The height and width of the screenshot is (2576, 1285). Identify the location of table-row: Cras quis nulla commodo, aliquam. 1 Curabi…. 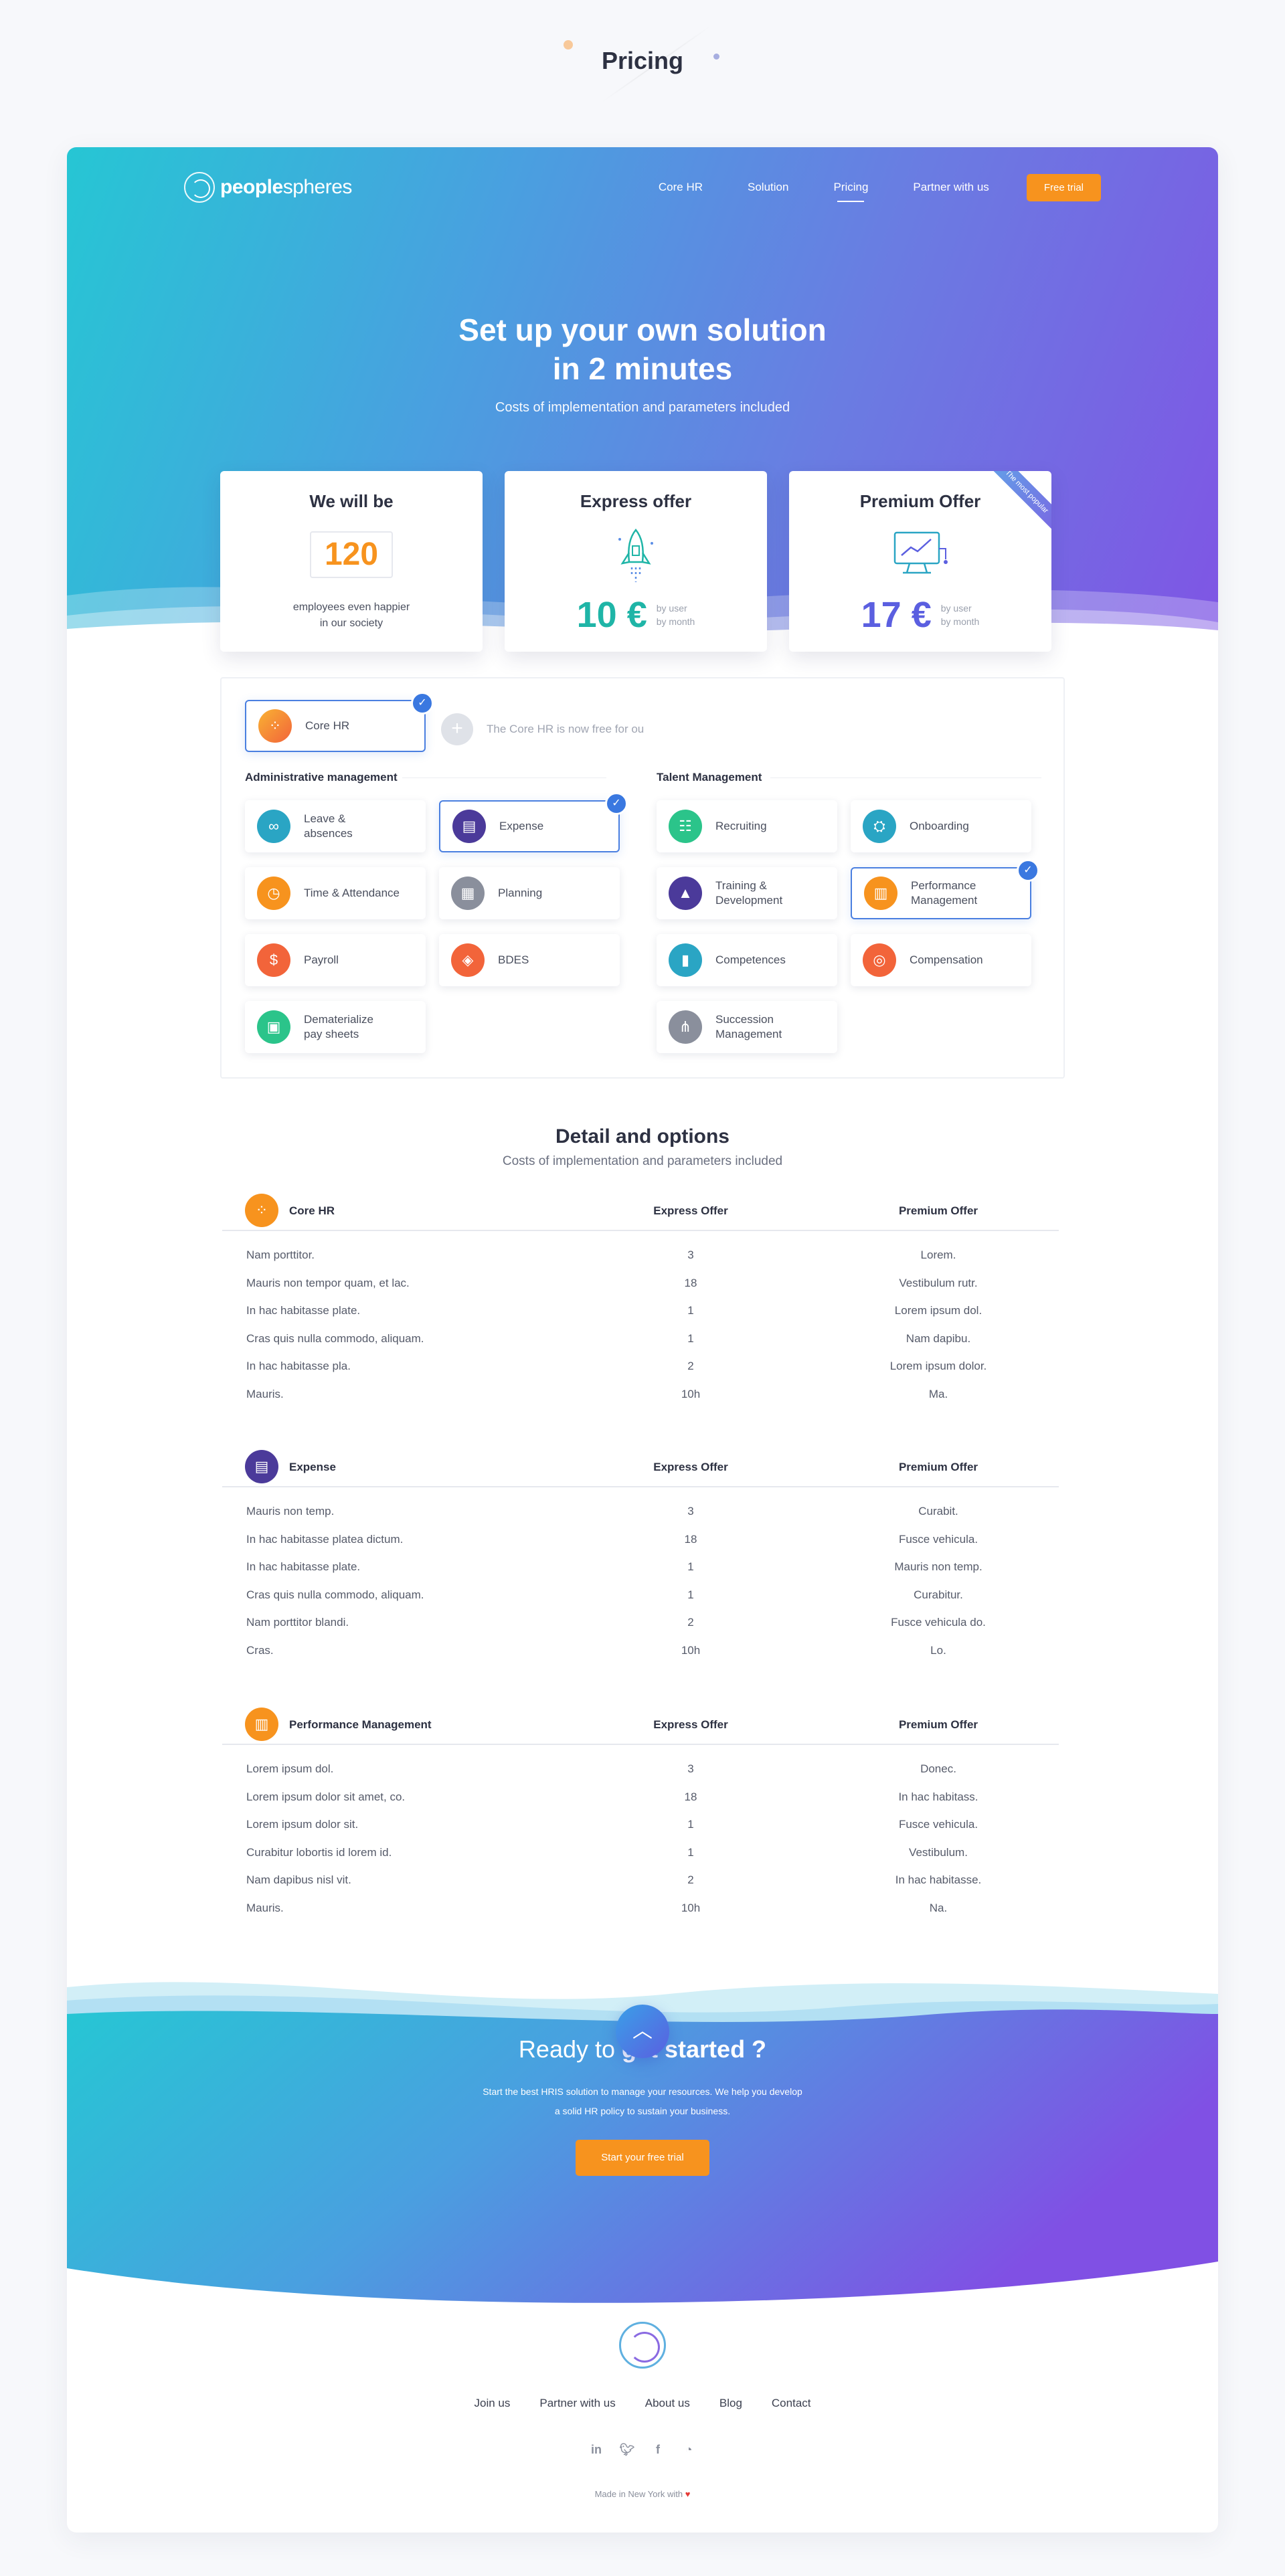
(640, 1594).